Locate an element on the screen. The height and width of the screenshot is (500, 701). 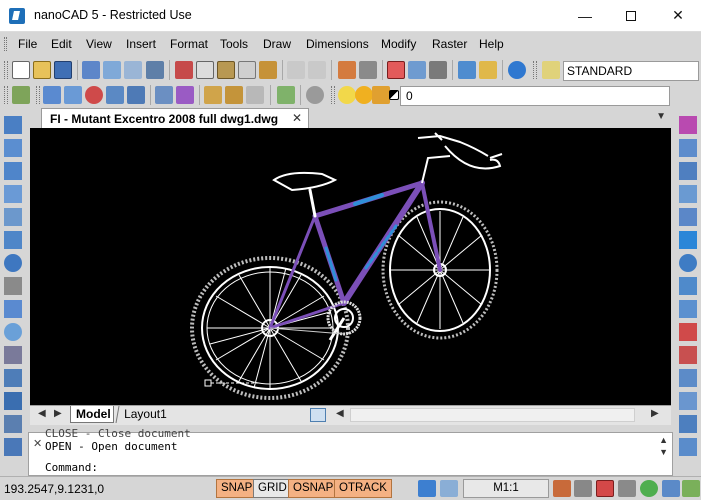
measure-tape-icon is located at coordinates (488, 70).